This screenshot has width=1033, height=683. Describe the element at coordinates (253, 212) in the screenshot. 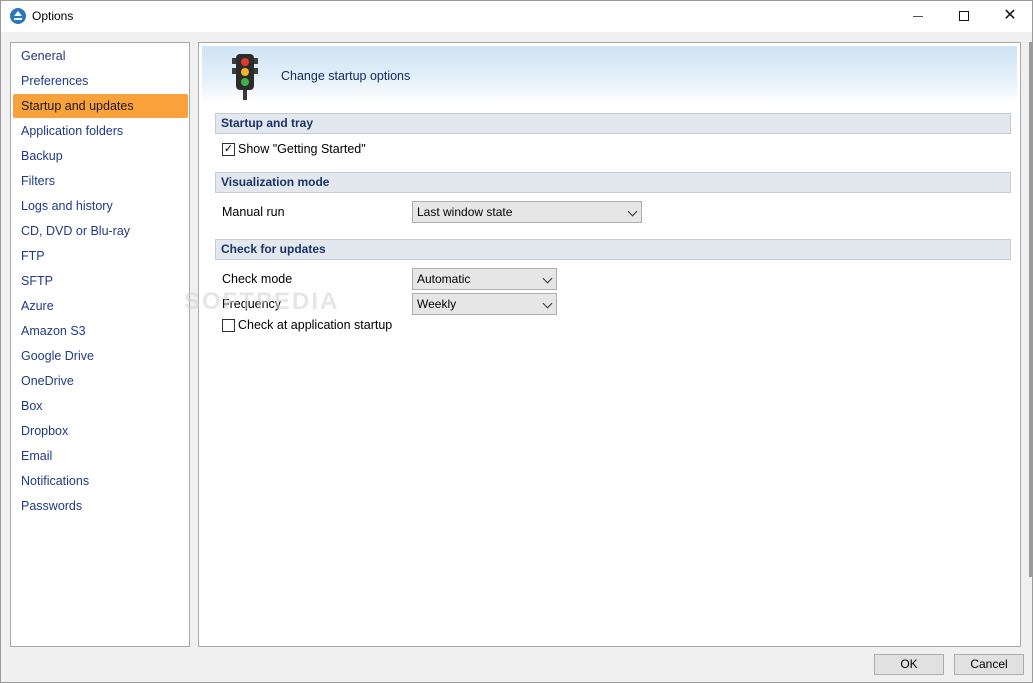

I see `manual-run-label: Manual run` at that location.